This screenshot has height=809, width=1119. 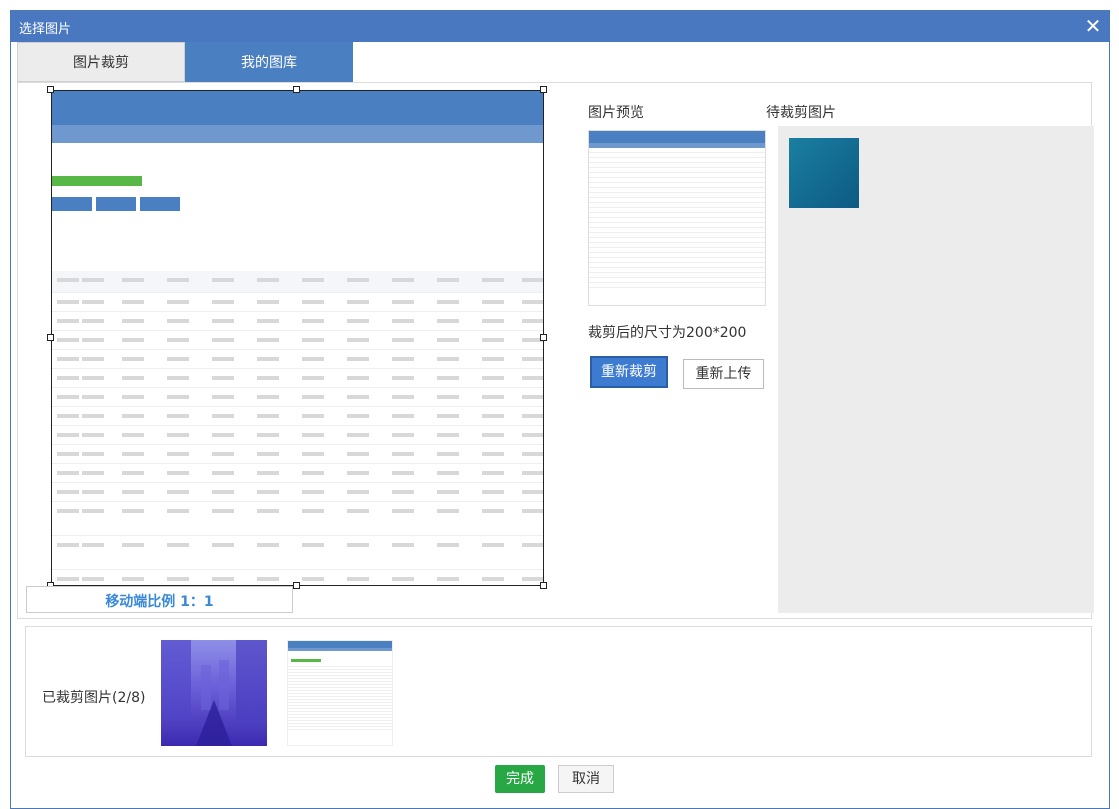 What do you see at coordinates (586, 779) in the screenshot?
I see `cancel-button: 取消` at bounding box center [586, 779].